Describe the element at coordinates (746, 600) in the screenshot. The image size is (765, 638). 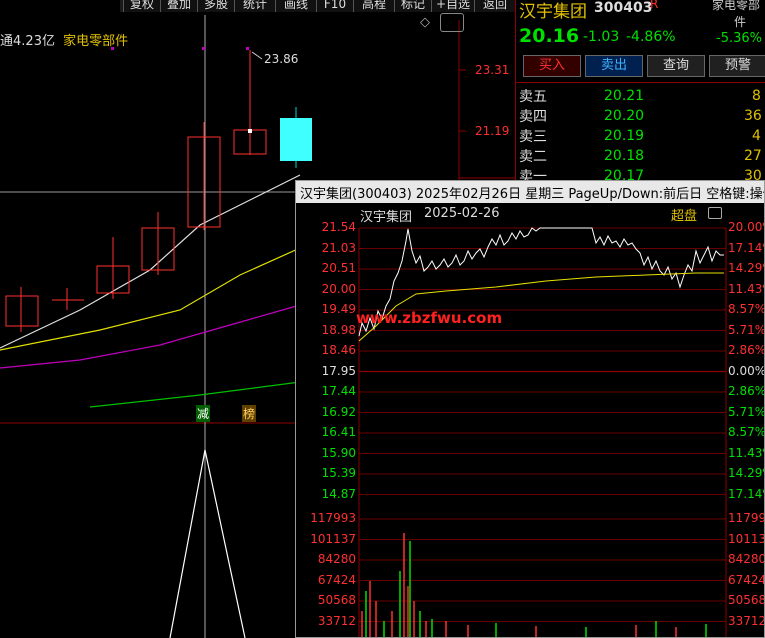
I see `vol-tick-right: 50568` at that location.